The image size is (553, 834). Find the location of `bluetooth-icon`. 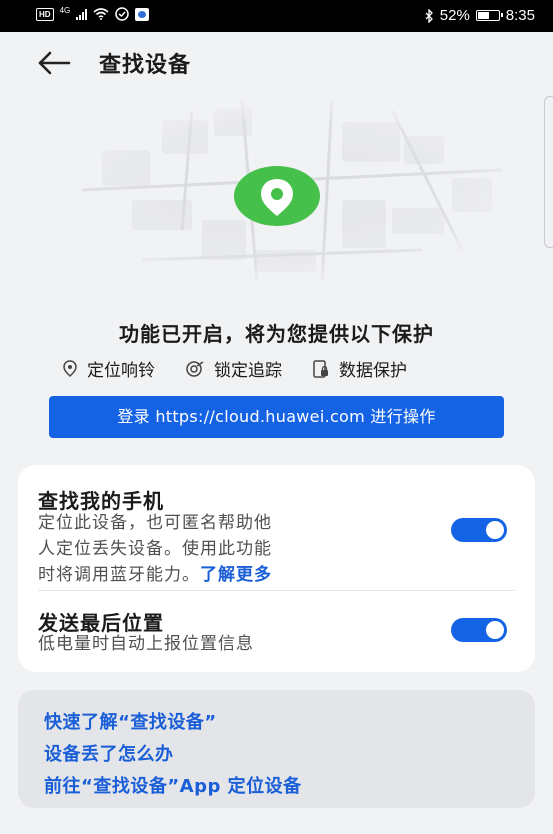

bluetooth-icon is located at coordinates (429, 15).